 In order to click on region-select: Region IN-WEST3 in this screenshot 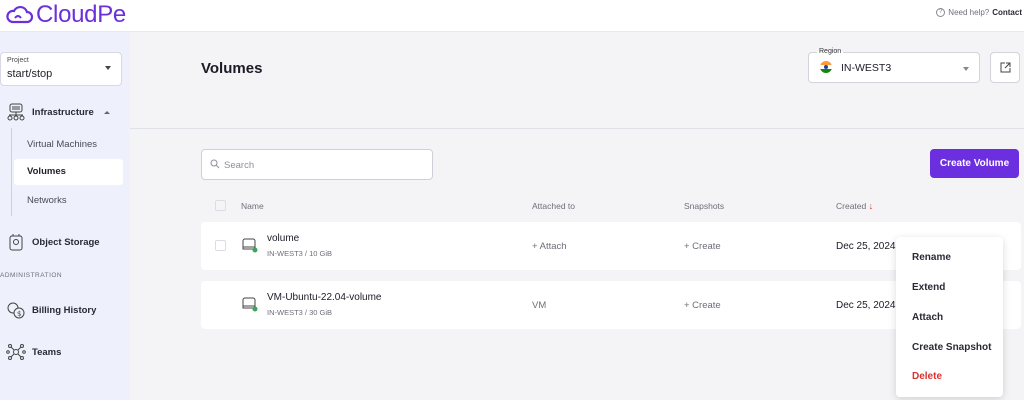, I will do `click(894, 65)`.